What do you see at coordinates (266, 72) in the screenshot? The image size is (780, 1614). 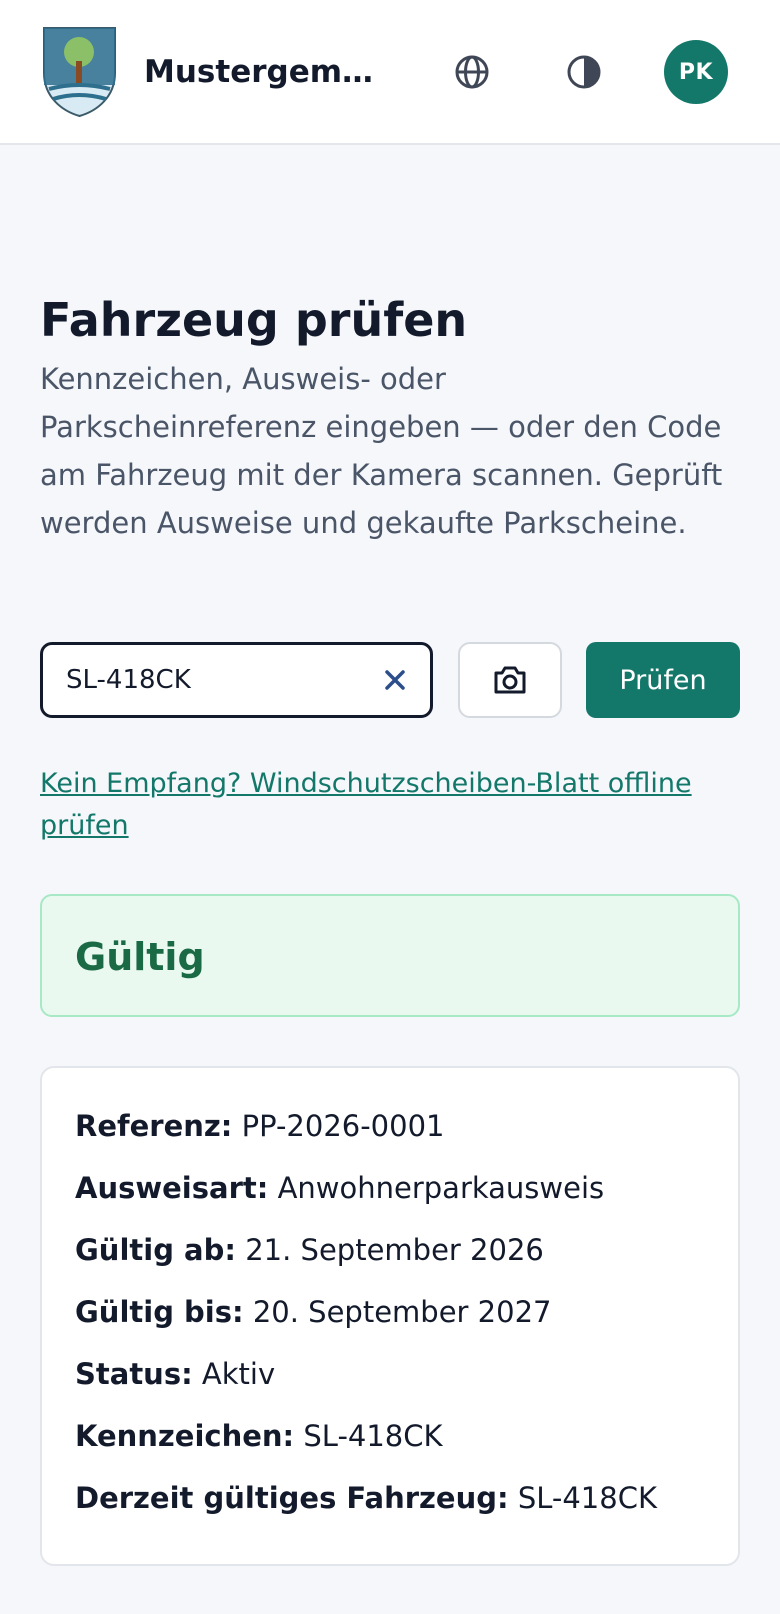 I see `app-title: Mustergemeinde` at bounding box center [266, 72].